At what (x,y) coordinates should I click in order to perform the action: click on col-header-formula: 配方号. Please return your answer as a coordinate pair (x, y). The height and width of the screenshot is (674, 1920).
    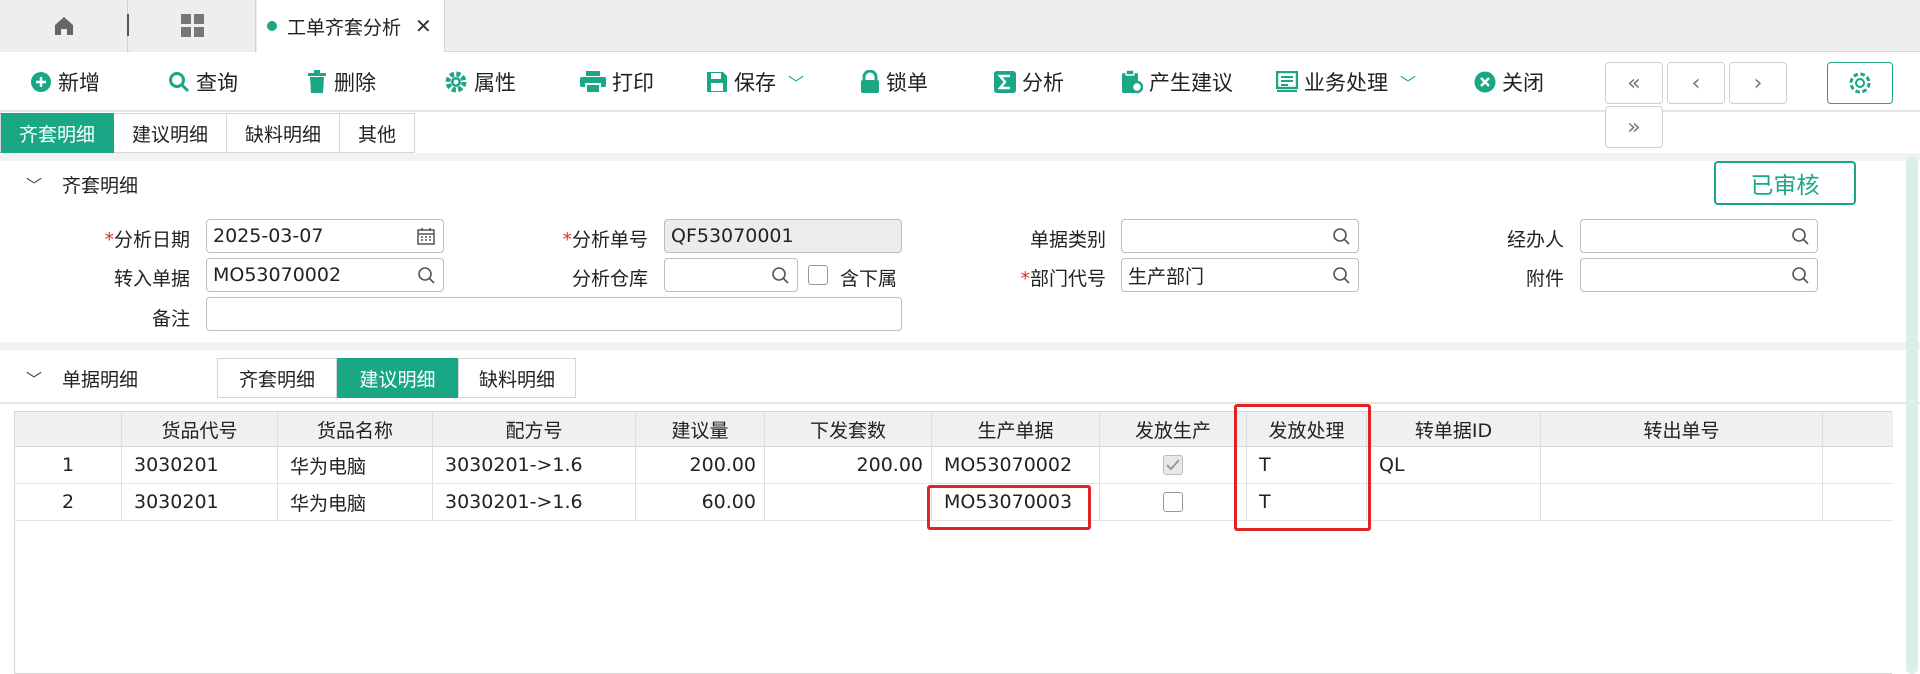
    Looking at the image, I should click on (534, 429).